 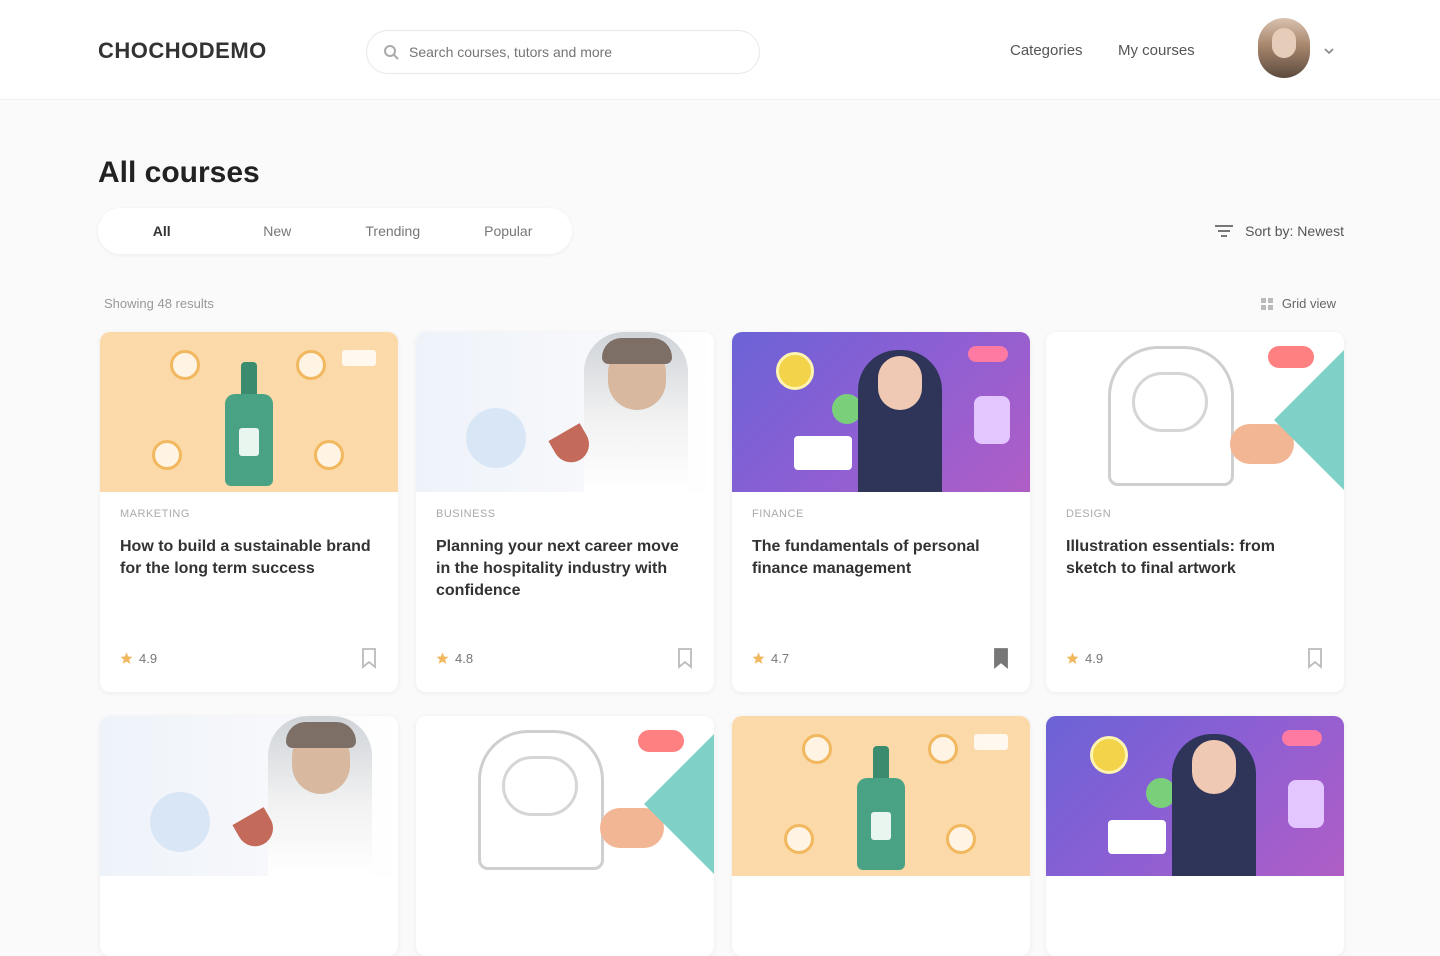 What do you see at coordinates (1308, 303) in the screenshot?
I see `view-label: Grid view` at bounding box center [1308, 303].